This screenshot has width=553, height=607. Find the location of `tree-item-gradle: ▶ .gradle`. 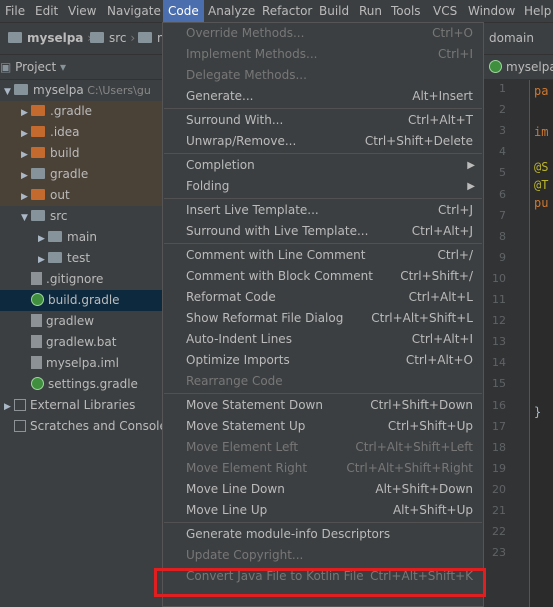

tree-item-gradle: ▶ .gradle is located at coordinates (81, 111).